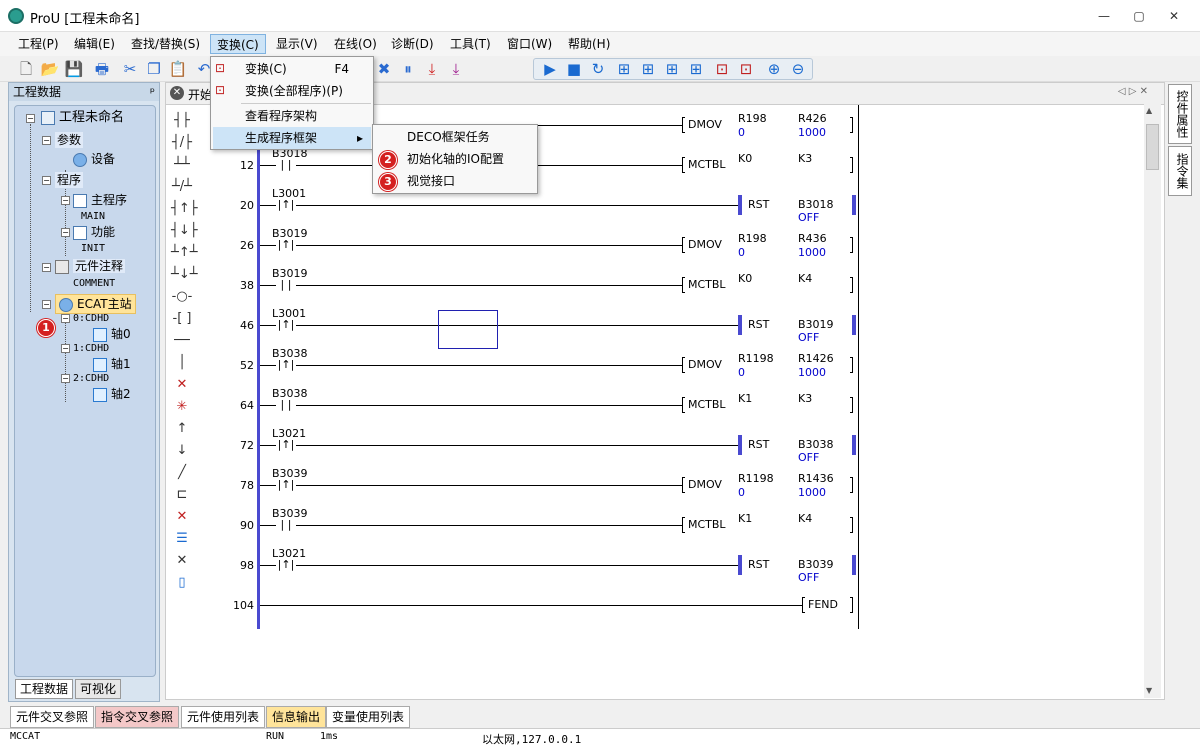 The width and height of the screenshot is (1200, 756). What do you see at coordinates (93, 249) in the screenshot?
I see `tree-init: INIT` at bounding box center [93, 249].